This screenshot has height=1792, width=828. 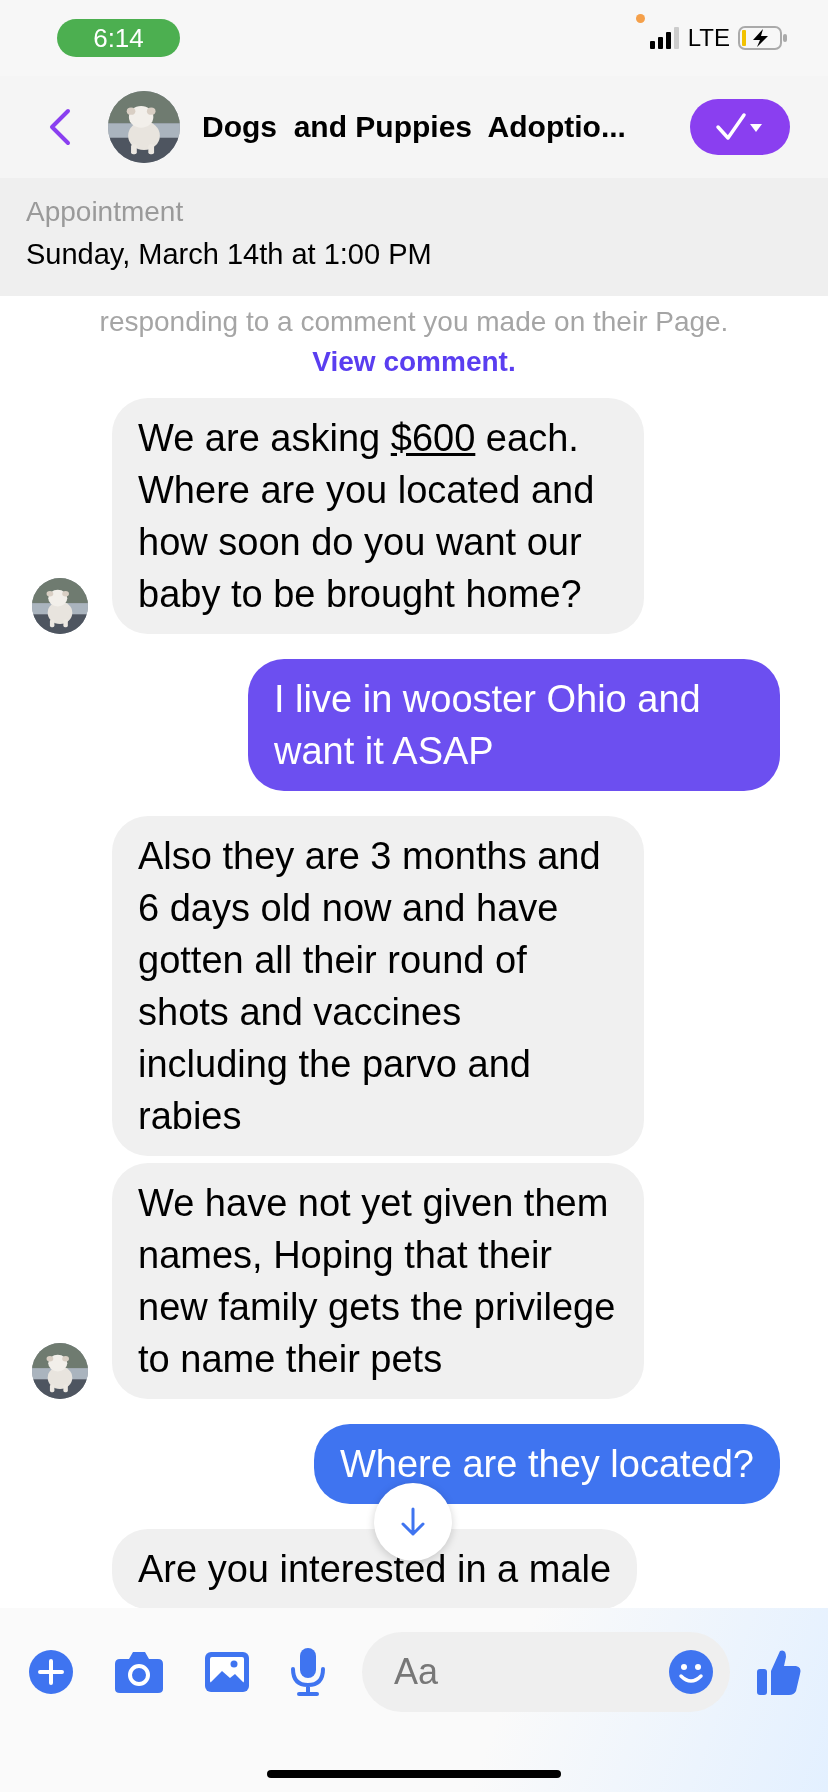 I want to click on message-bubble: We have not yet given them names, Hoping that their new family gets the privilege to name their pets, so click(x=378, y=1281).